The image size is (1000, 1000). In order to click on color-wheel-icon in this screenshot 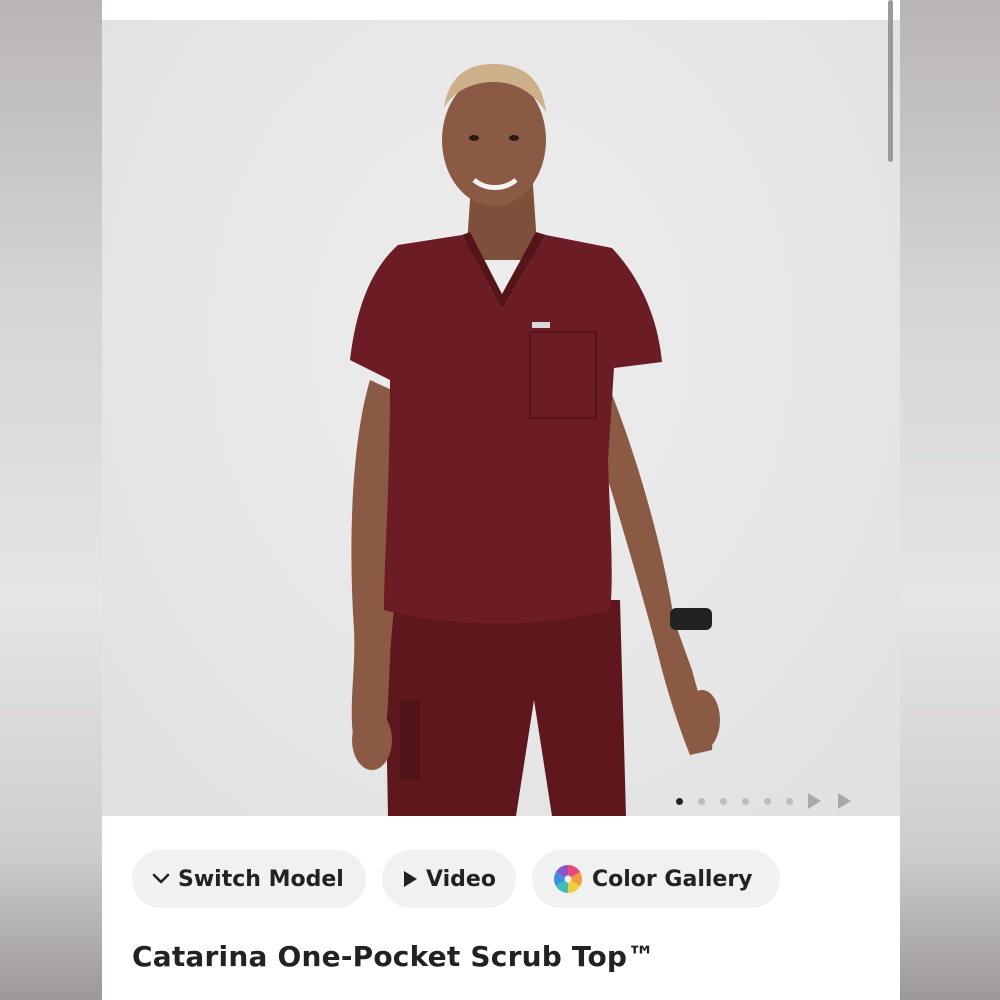, I will do `click(568, 879)`.